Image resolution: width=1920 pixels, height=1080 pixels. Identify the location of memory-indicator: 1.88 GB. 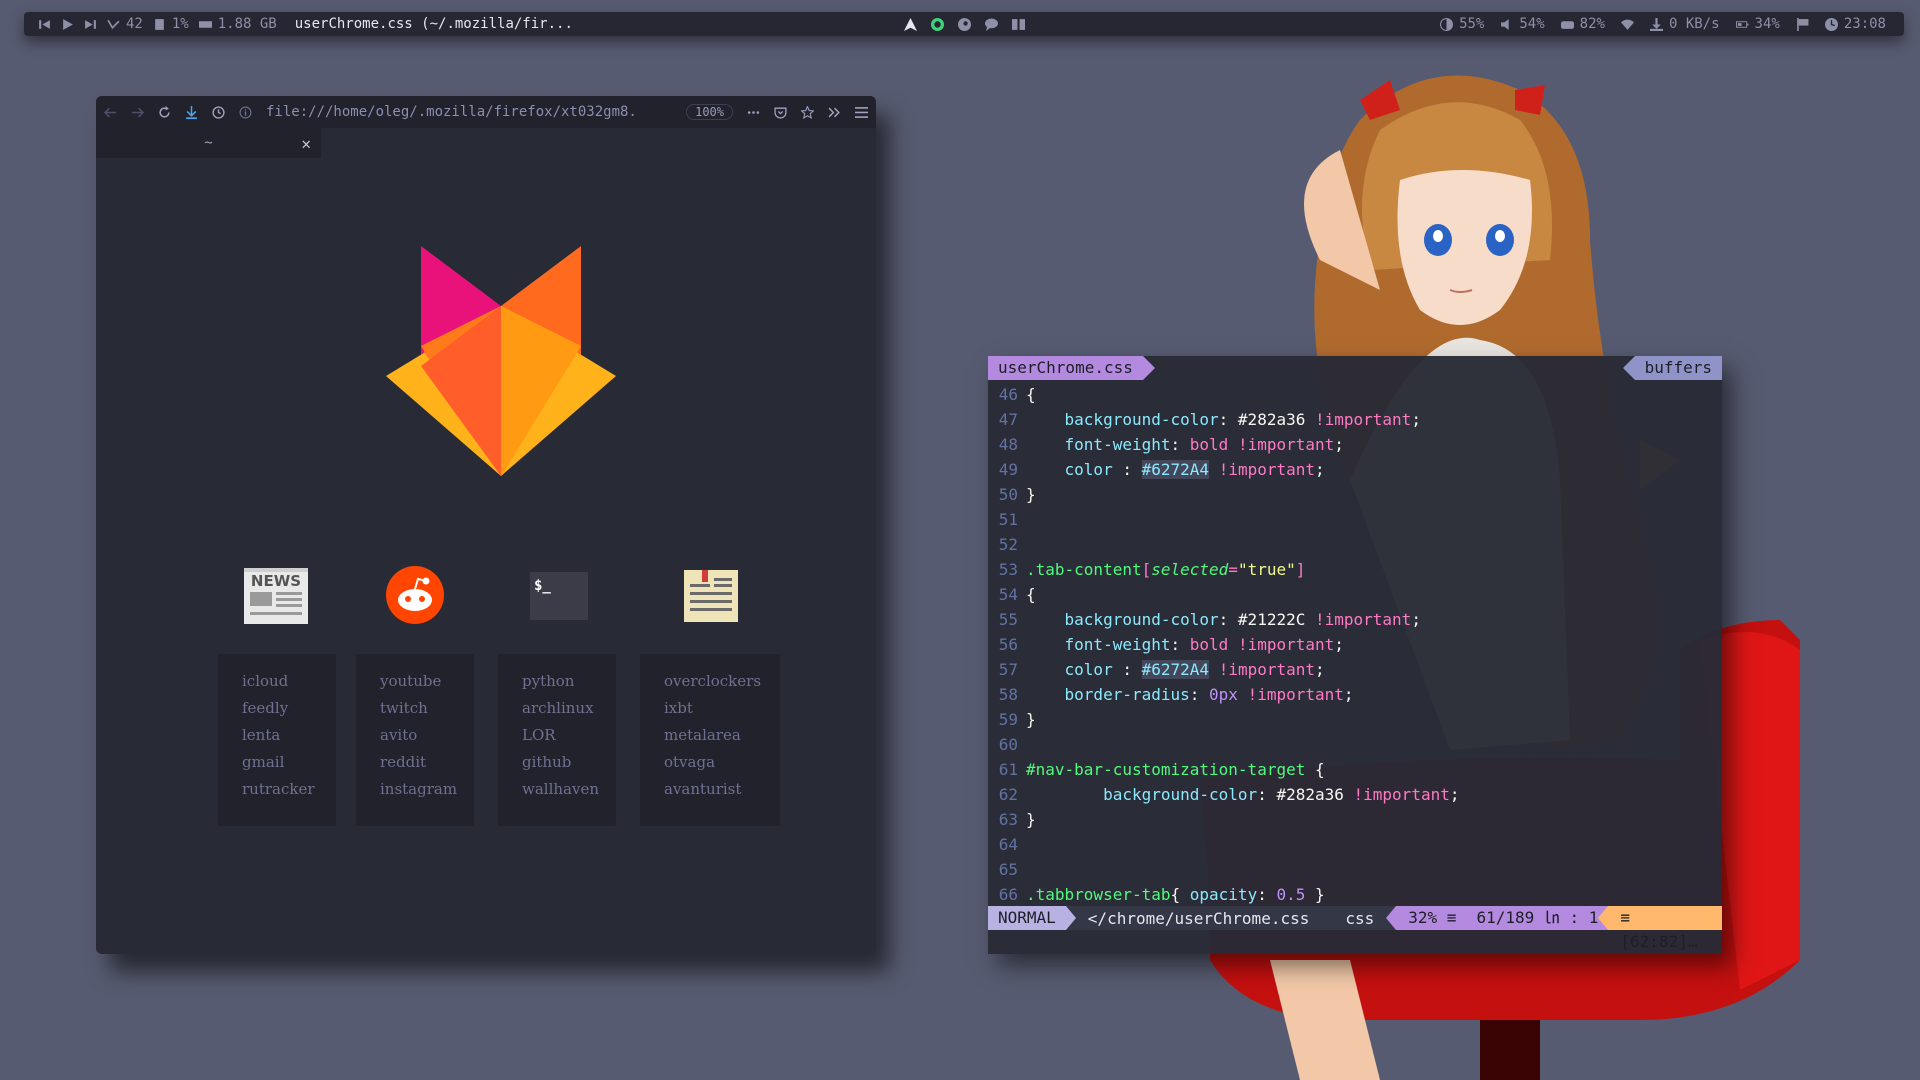
(237, 24).